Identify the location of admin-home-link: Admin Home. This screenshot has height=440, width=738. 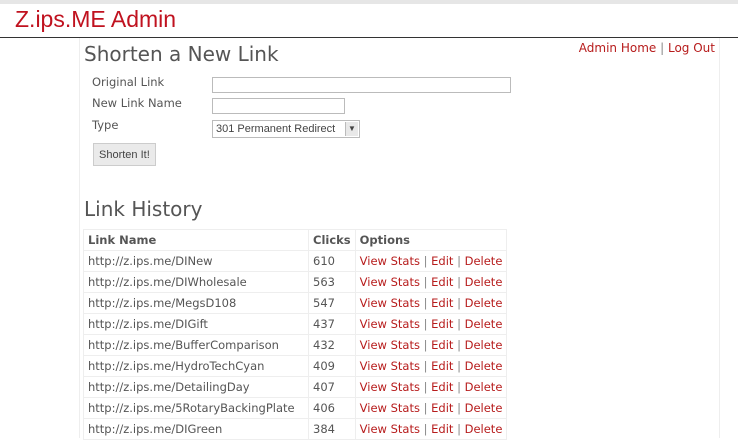
(618, 48).